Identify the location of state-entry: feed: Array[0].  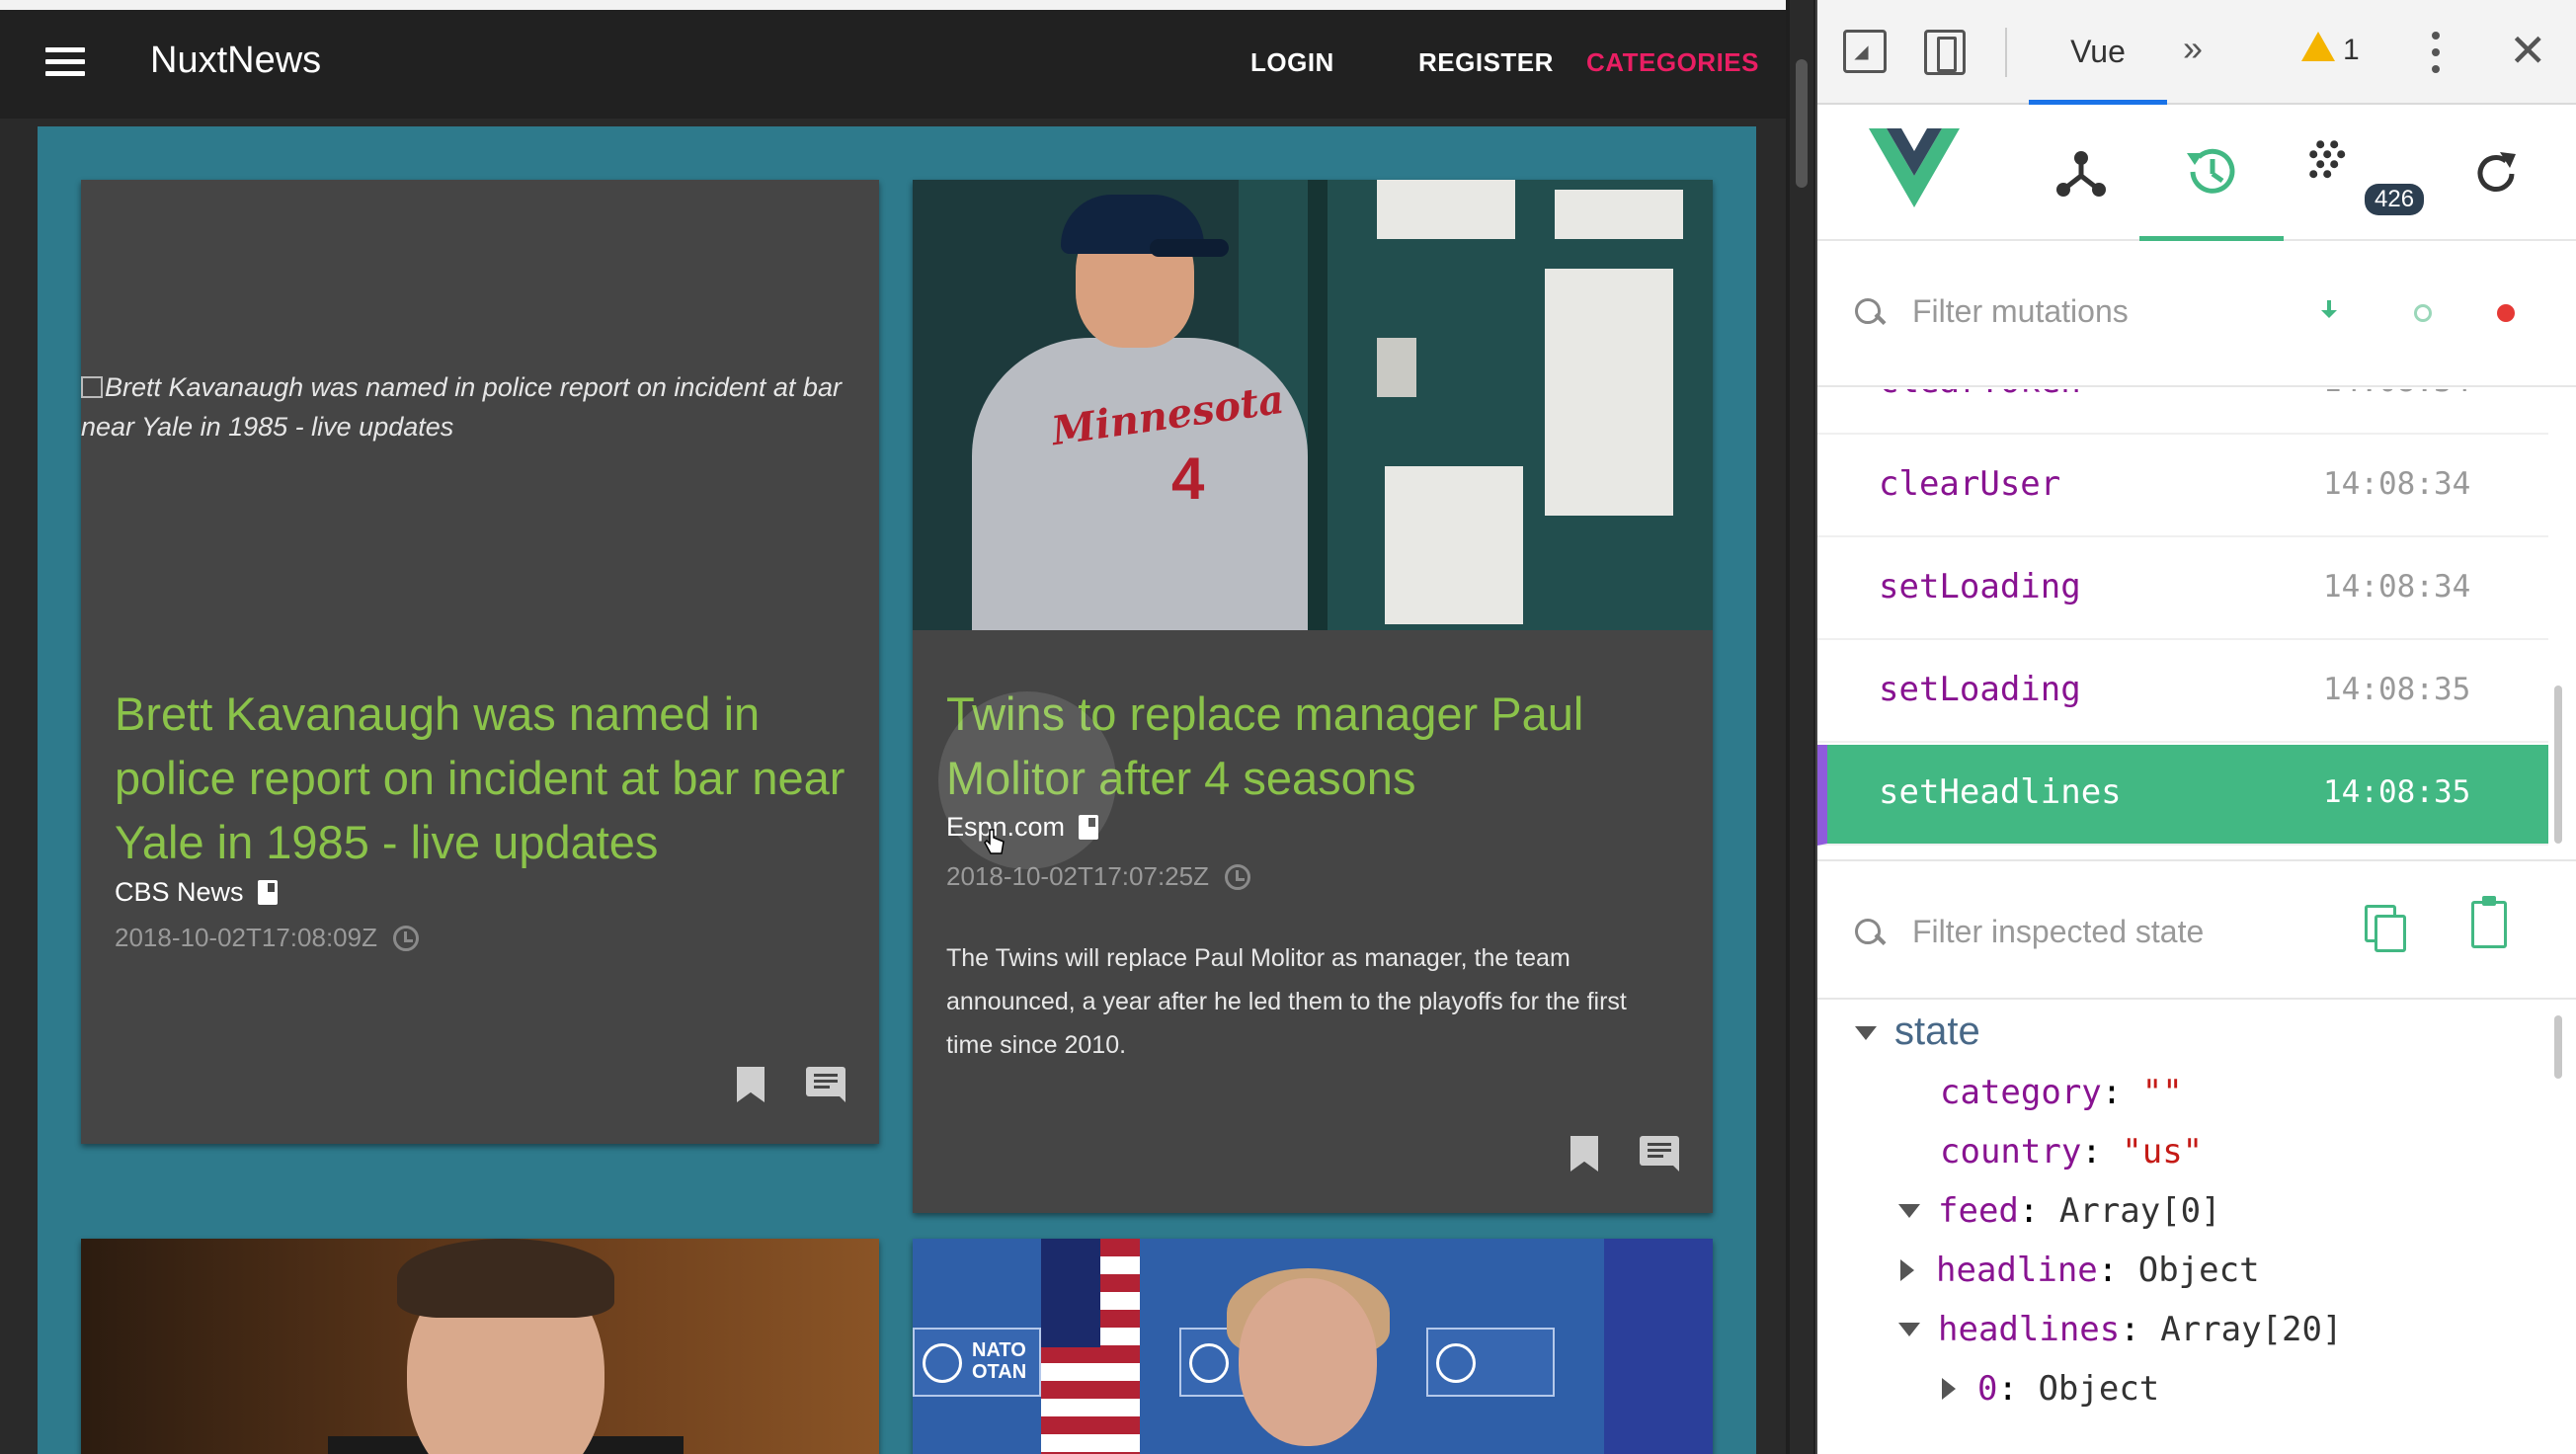
(2059, 1211).